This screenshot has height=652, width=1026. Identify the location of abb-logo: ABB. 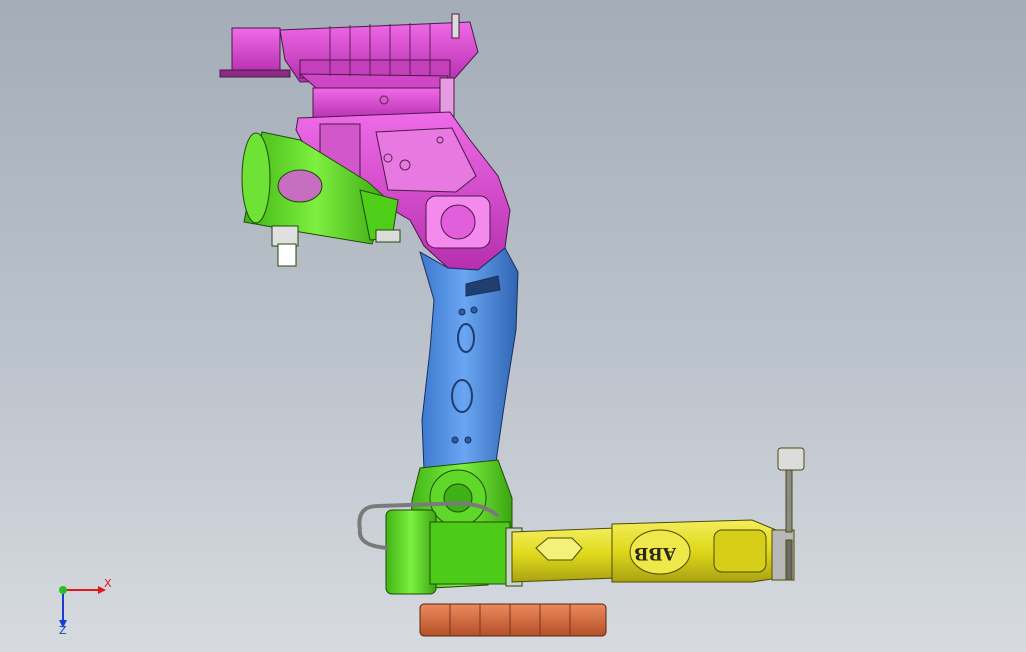
(655, 553).